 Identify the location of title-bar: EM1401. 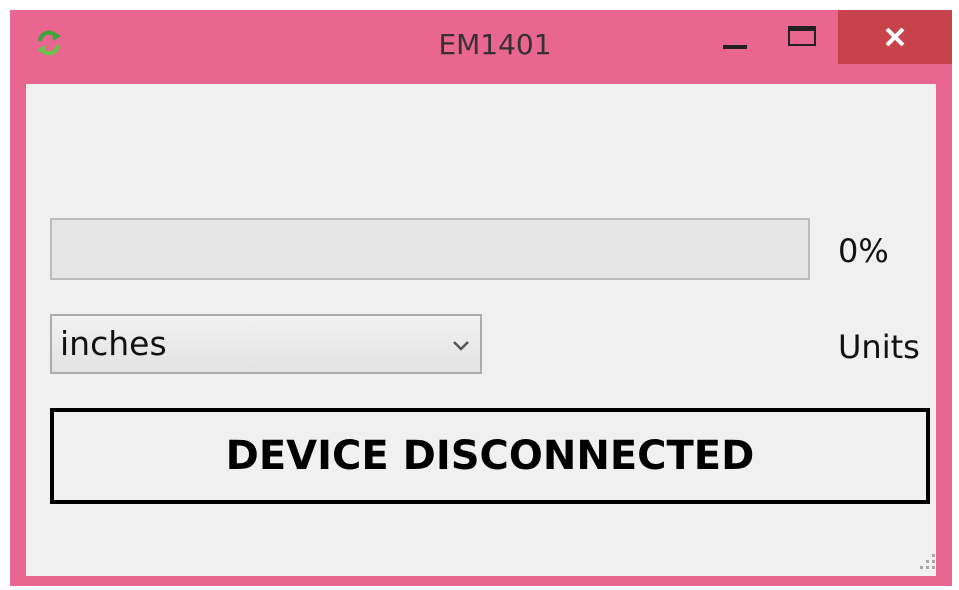
(481, 47).